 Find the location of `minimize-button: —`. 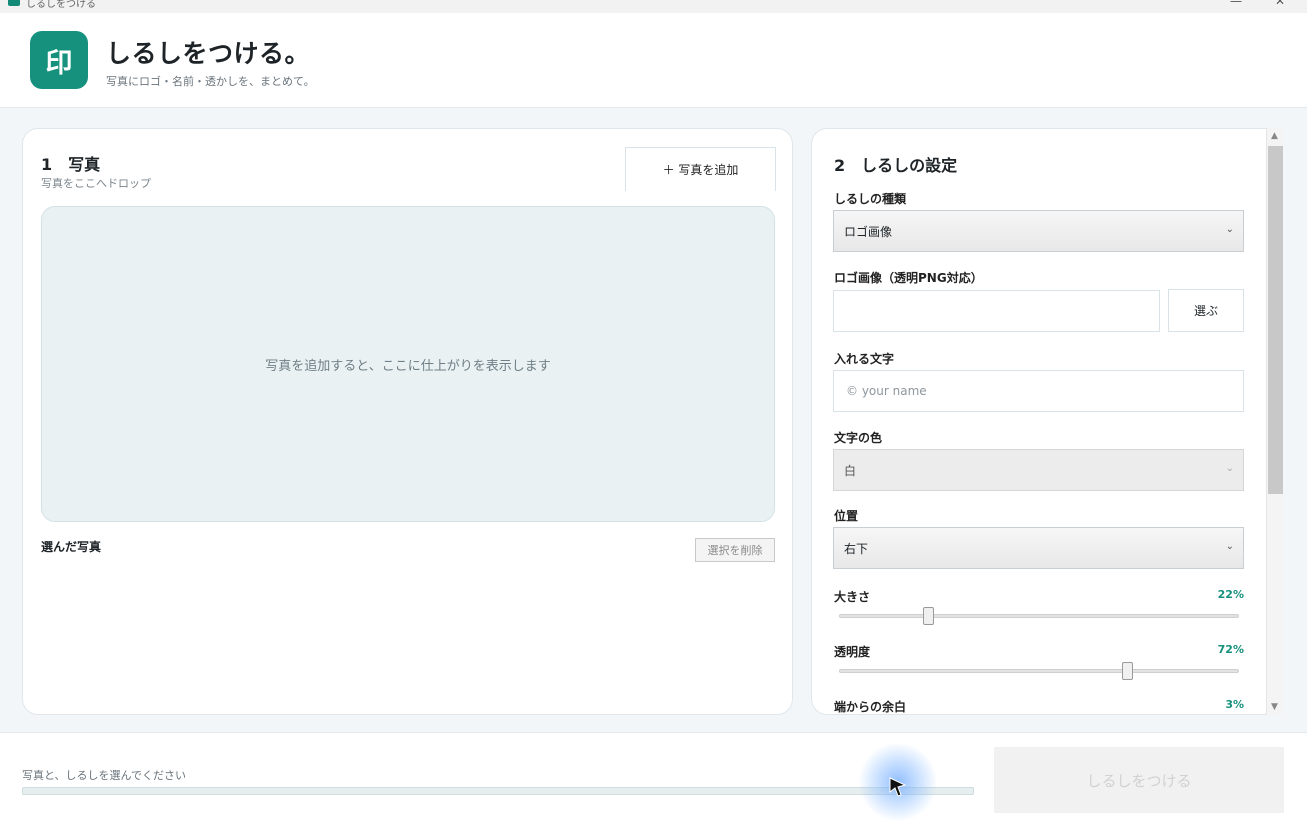

minimize-button: — is located at coordinates (1236, 4).